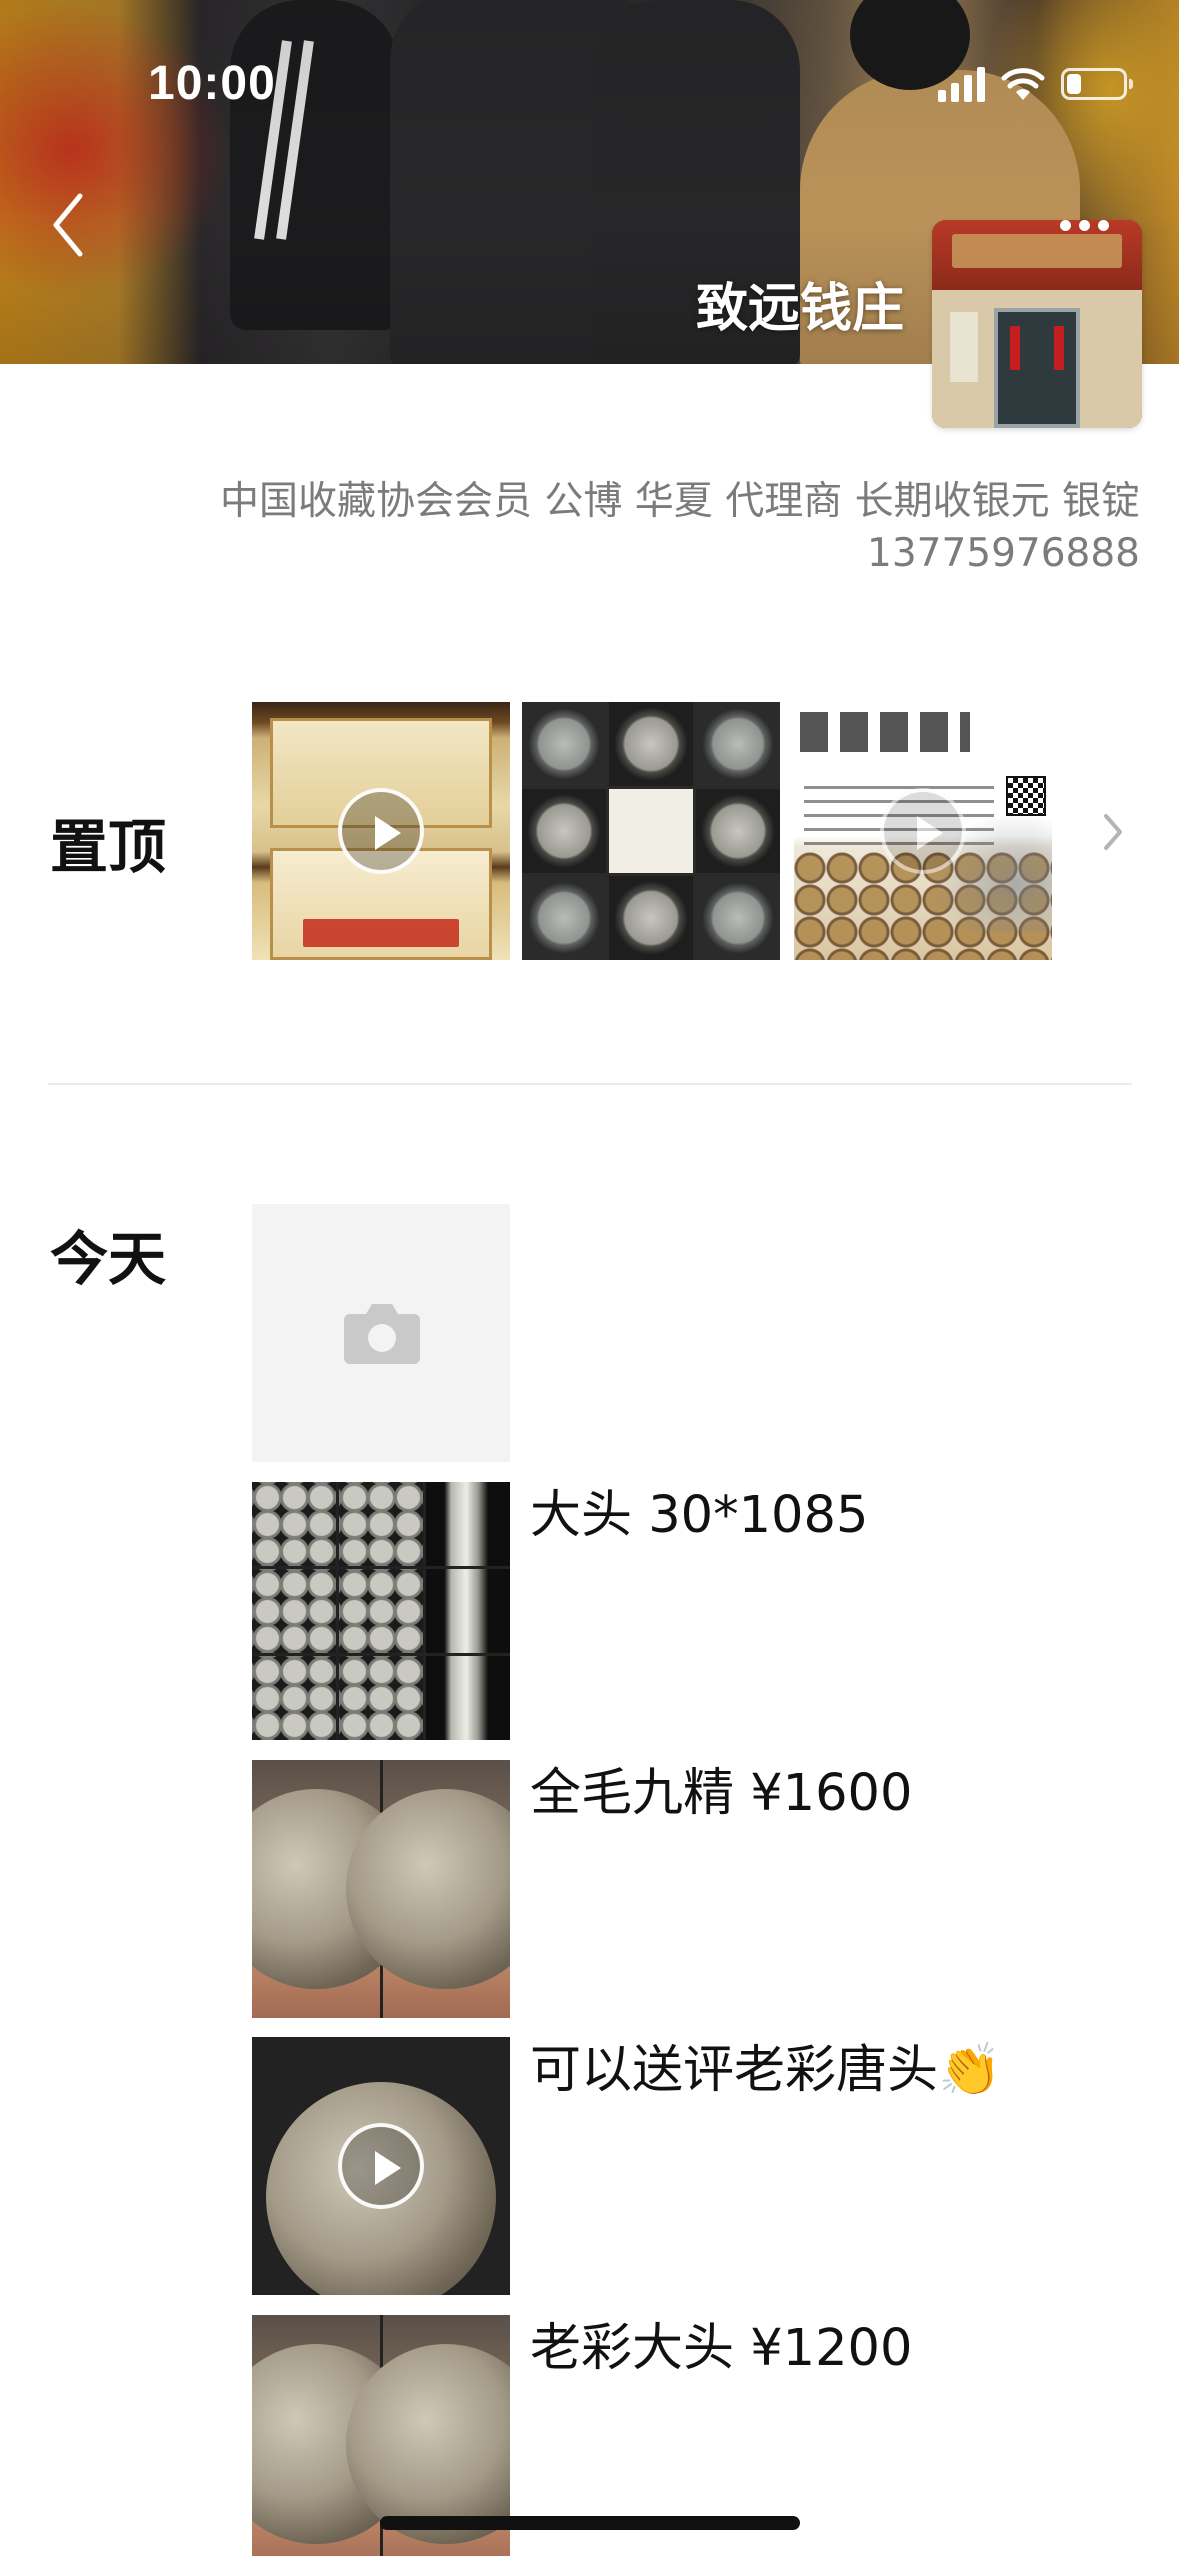  Describe the element at coordinates (702, 2166) in the screenshot. I see `post-item: 可以送评老彩唐头👏` at that location.